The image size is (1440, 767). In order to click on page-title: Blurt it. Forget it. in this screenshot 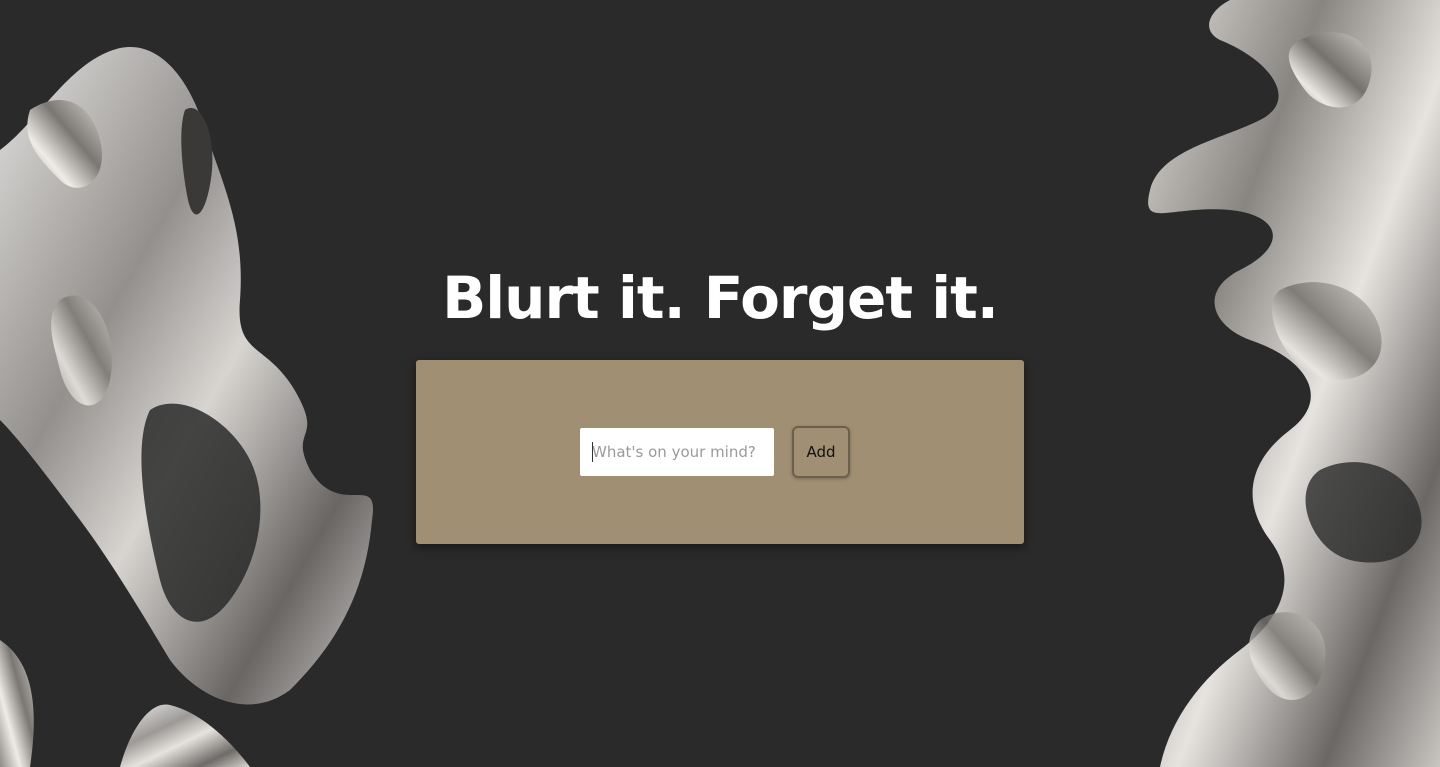, I will do `click(720, 298)`.